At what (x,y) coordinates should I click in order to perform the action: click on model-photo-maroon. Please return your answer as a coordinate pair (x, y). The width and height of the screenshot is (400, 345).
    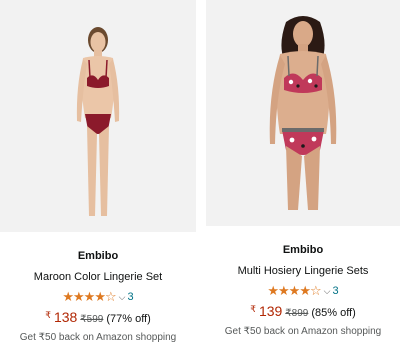
    Looking at the image, I should click on (98, 121).